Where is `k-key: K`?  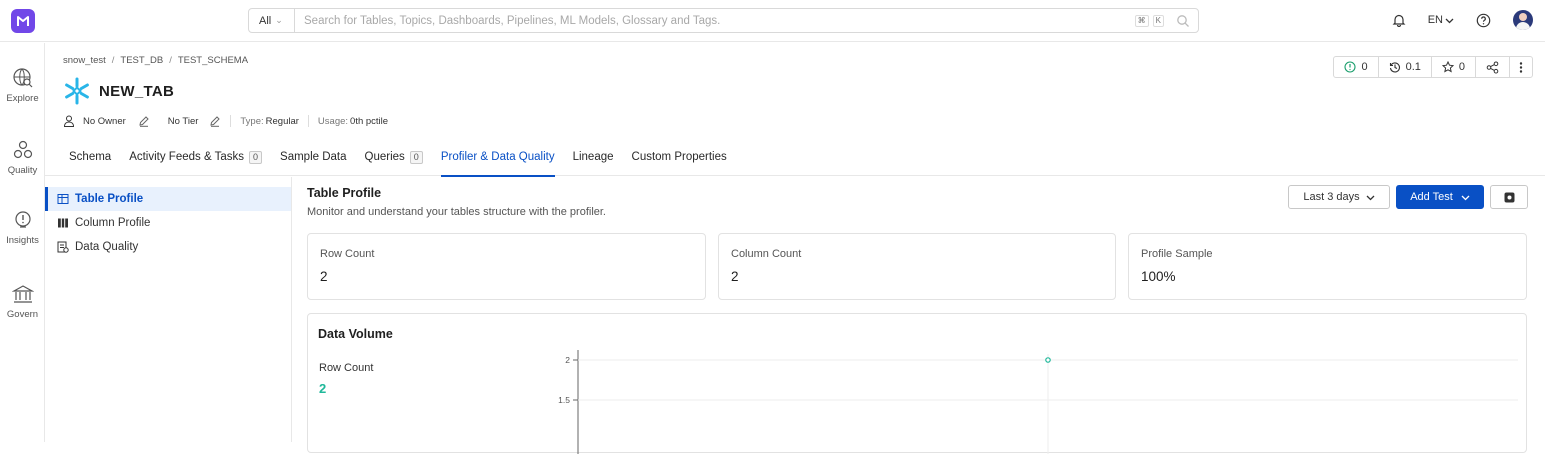 k-key: K is located at coordinates (1158, 20).